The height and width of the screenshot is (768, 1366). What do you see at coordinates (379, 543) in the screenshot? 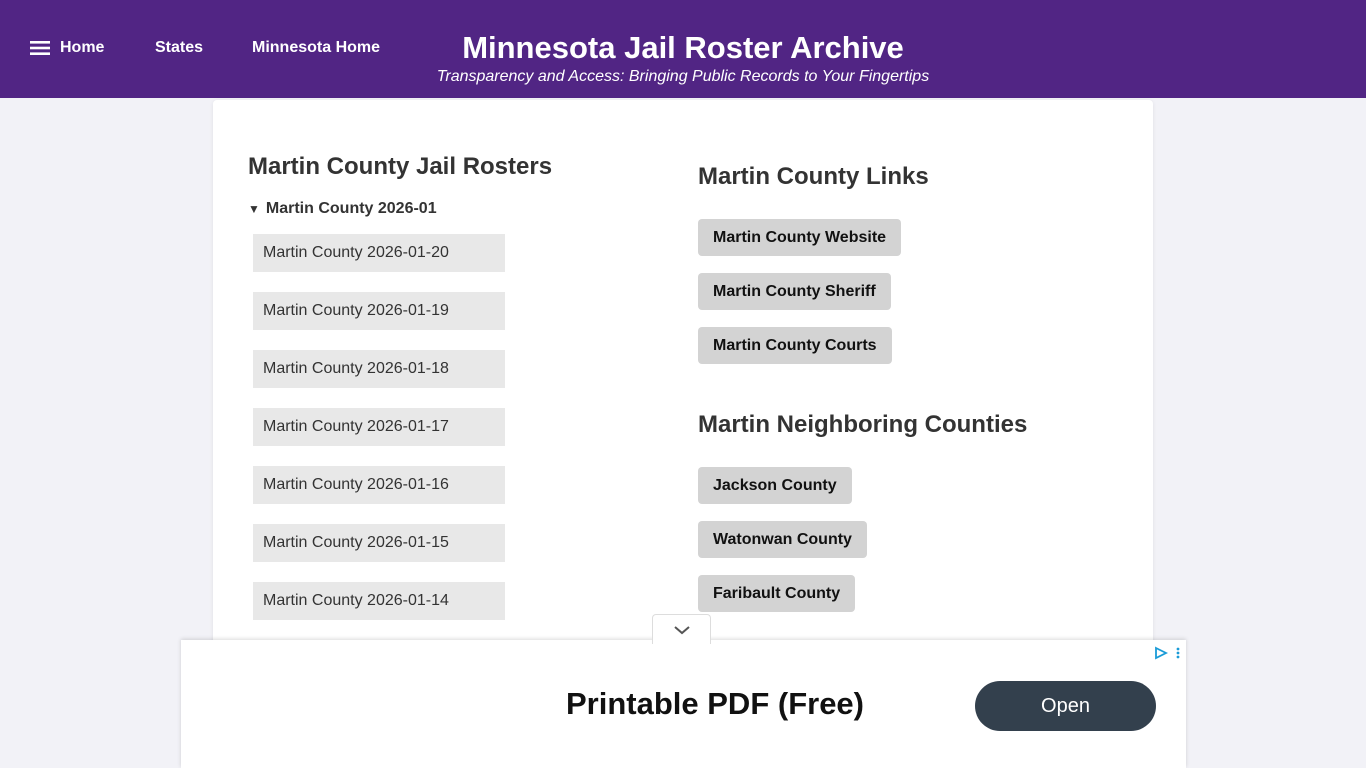
I see `roster-link: Martin County 2026-01-15` at bounding box center [379, 543].